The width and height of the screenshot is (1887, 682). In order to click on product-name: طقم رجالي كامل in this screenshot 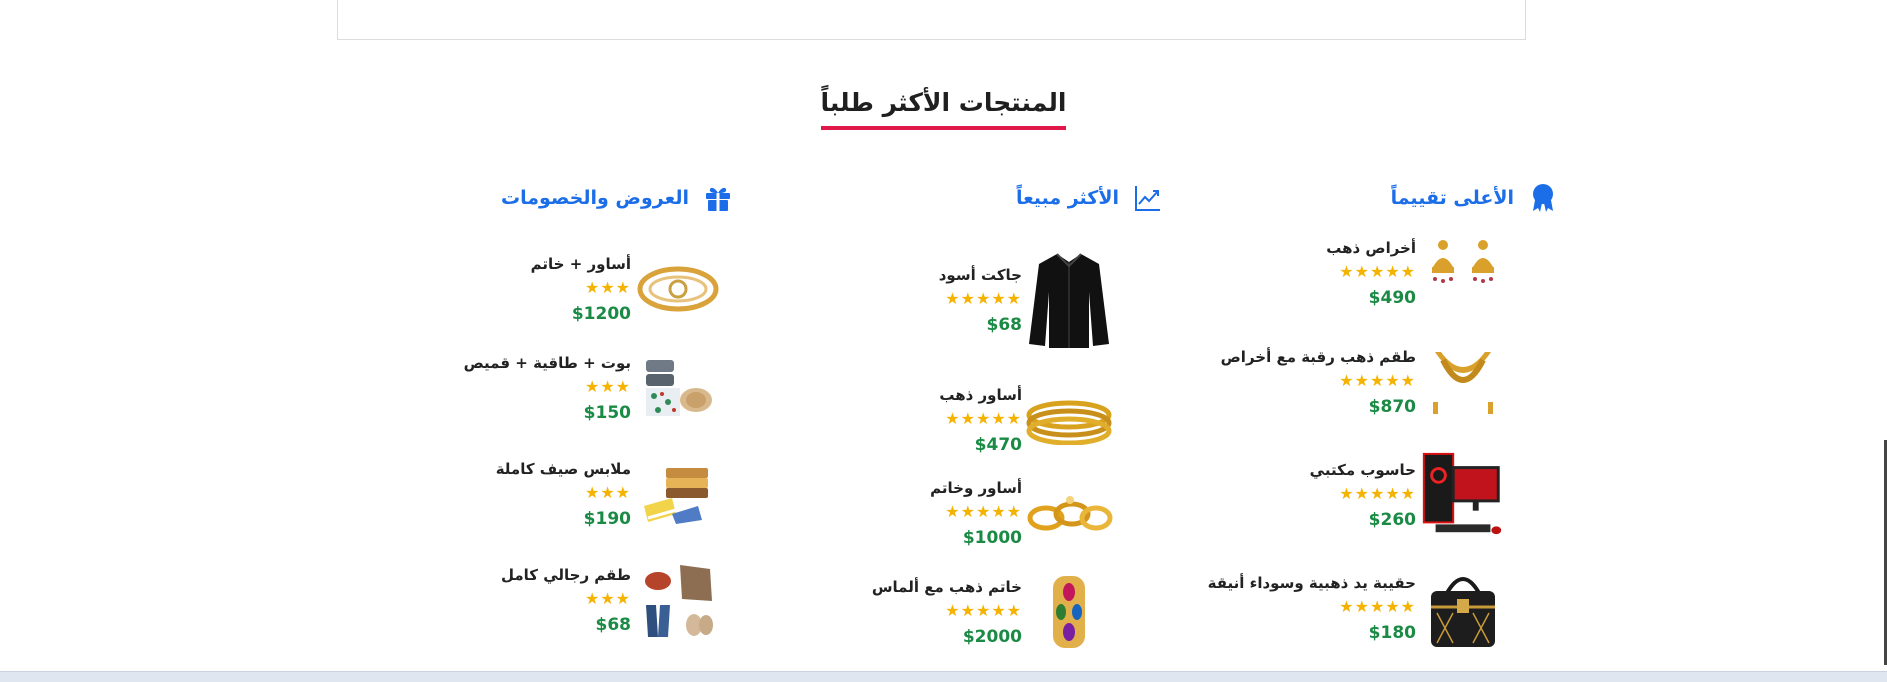, I will do `click(566, 575)`.